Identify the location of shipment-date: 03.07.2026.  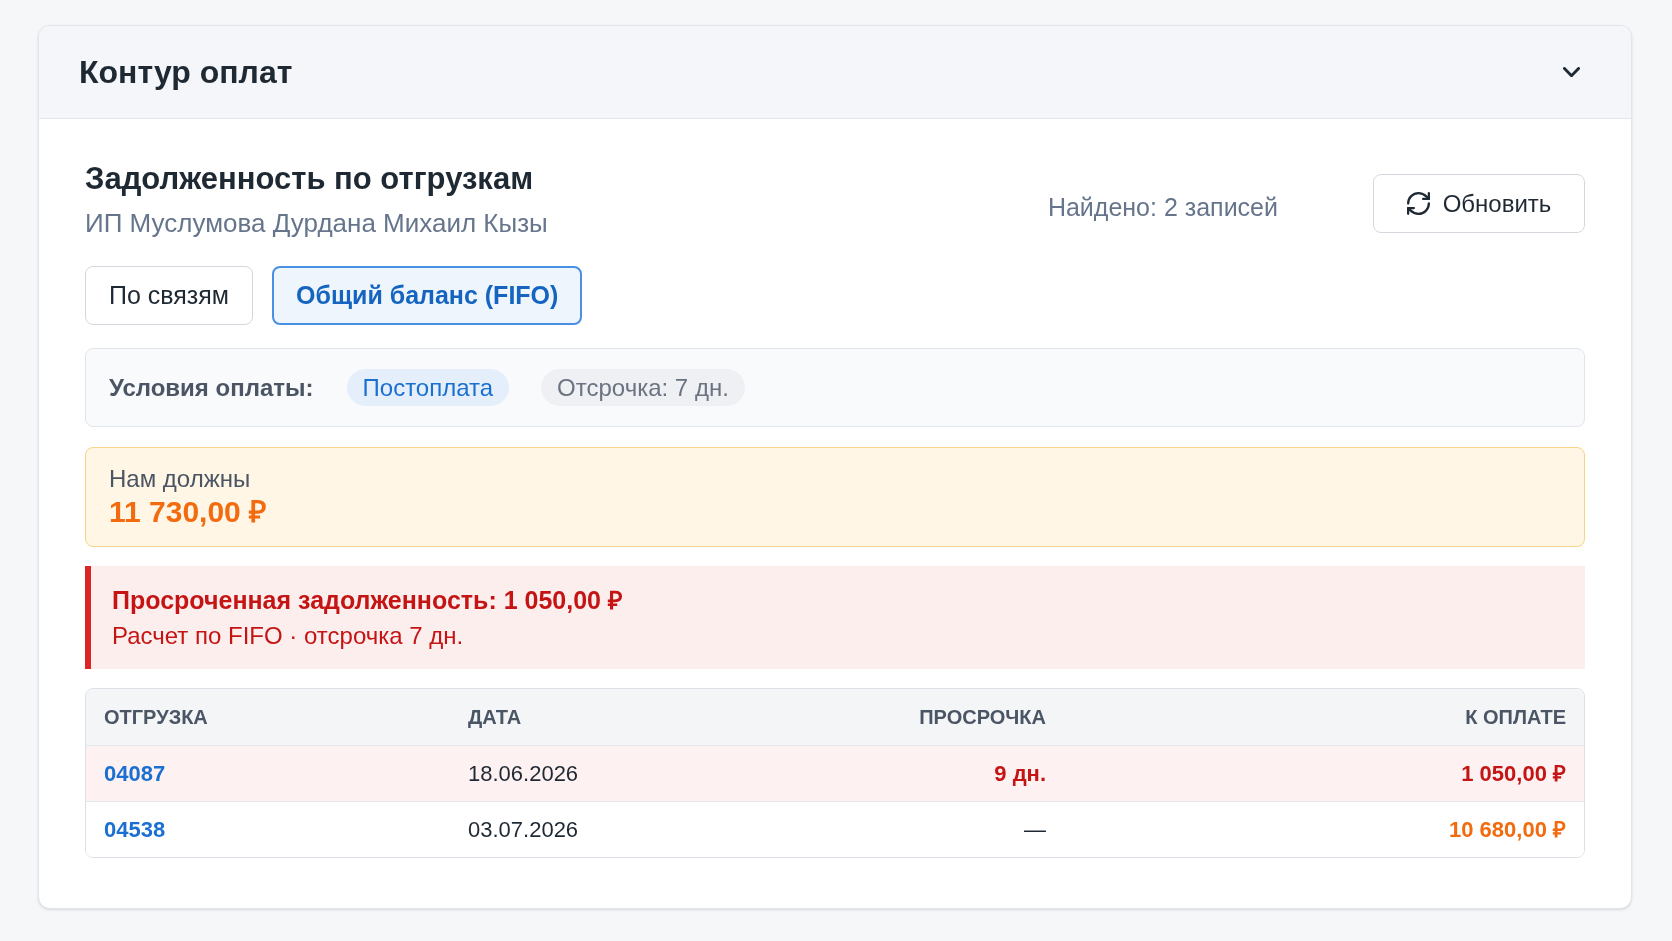
(523, 830).